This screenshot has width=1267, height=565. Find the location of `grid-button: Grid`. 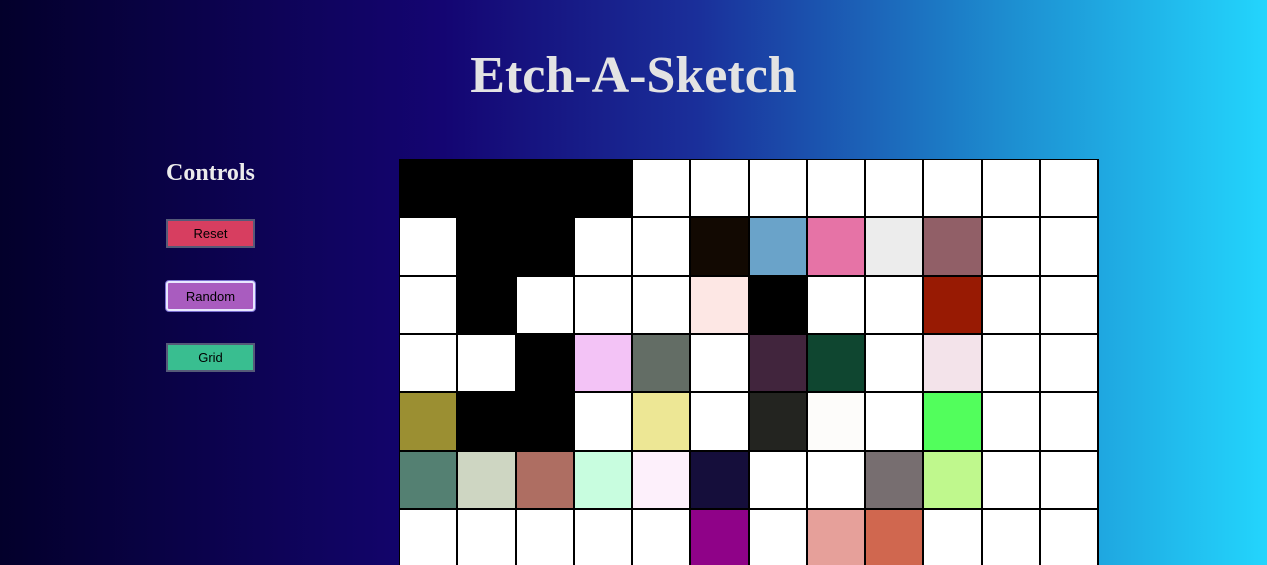

grid-button: Grid is located at coordinates (210, 357).